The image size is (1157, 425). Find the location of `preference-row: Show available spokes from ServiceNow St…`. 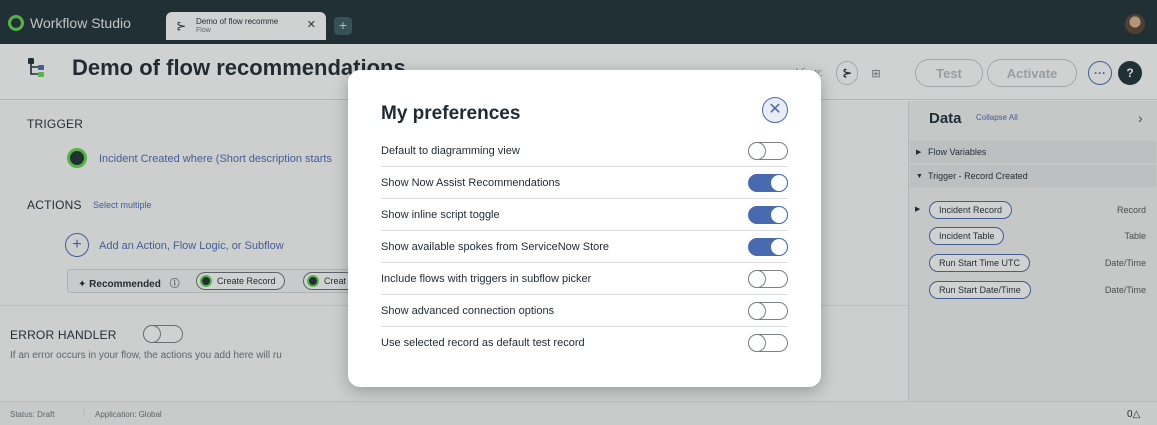

preference-row: Show available spokes from ServiceNow St… is located at coordinates (584, 247).